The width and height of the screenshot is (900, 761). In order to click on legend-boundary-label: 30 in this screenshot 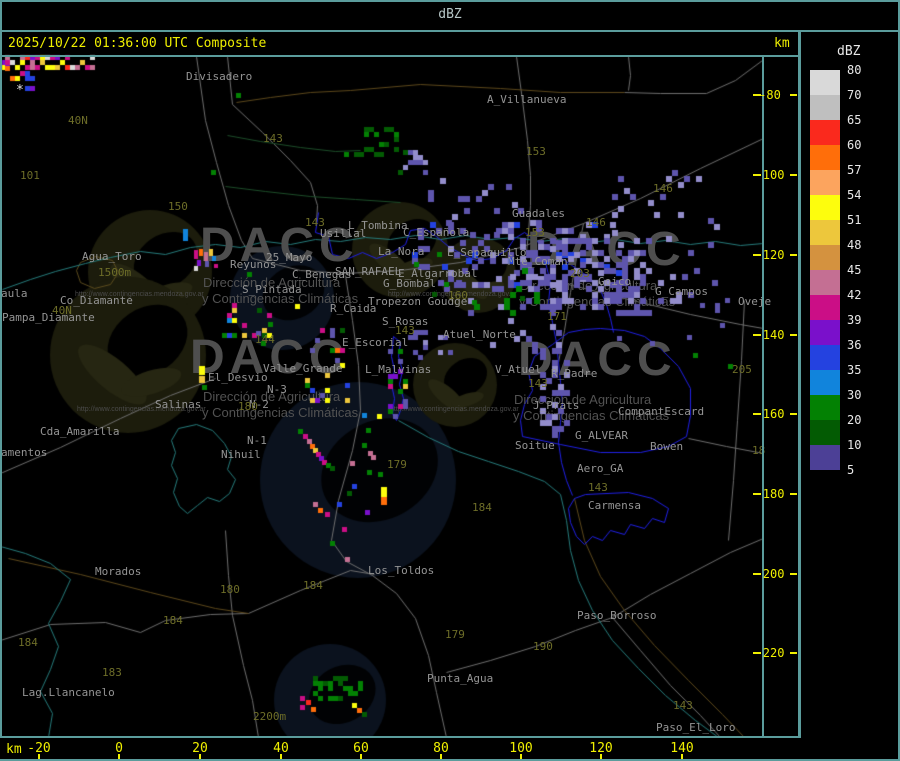, I will do `click(854, 395)`.